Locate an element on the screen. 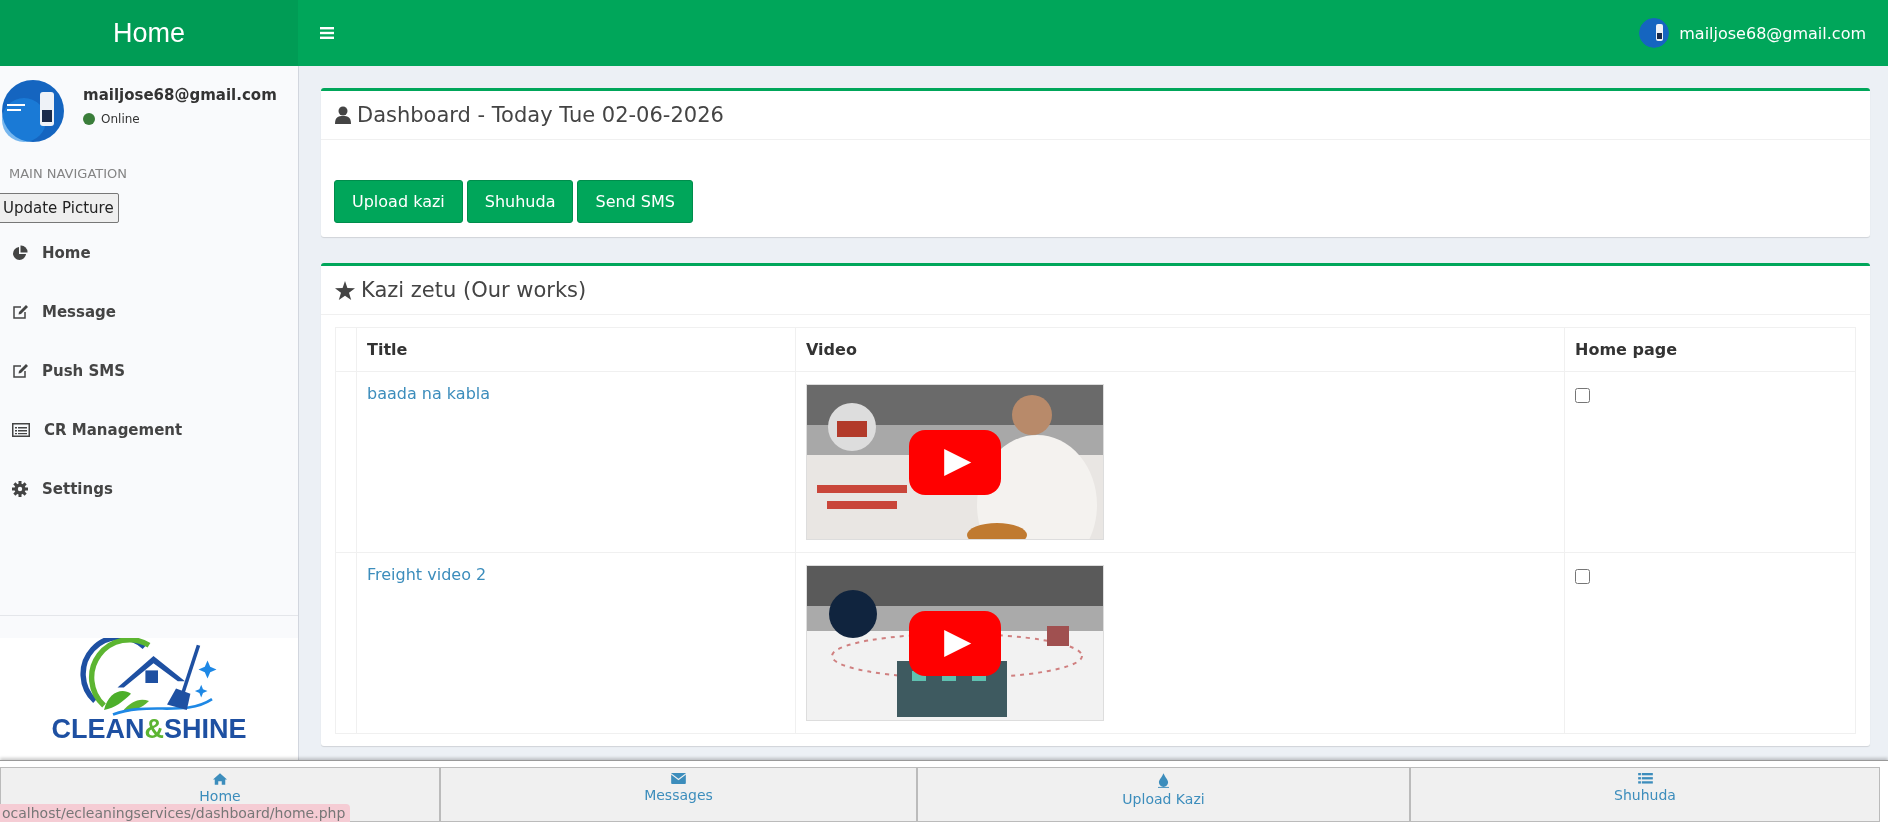 The image size is (1888, 822). action-button: Send SMS is located at coordinates (635, 201).